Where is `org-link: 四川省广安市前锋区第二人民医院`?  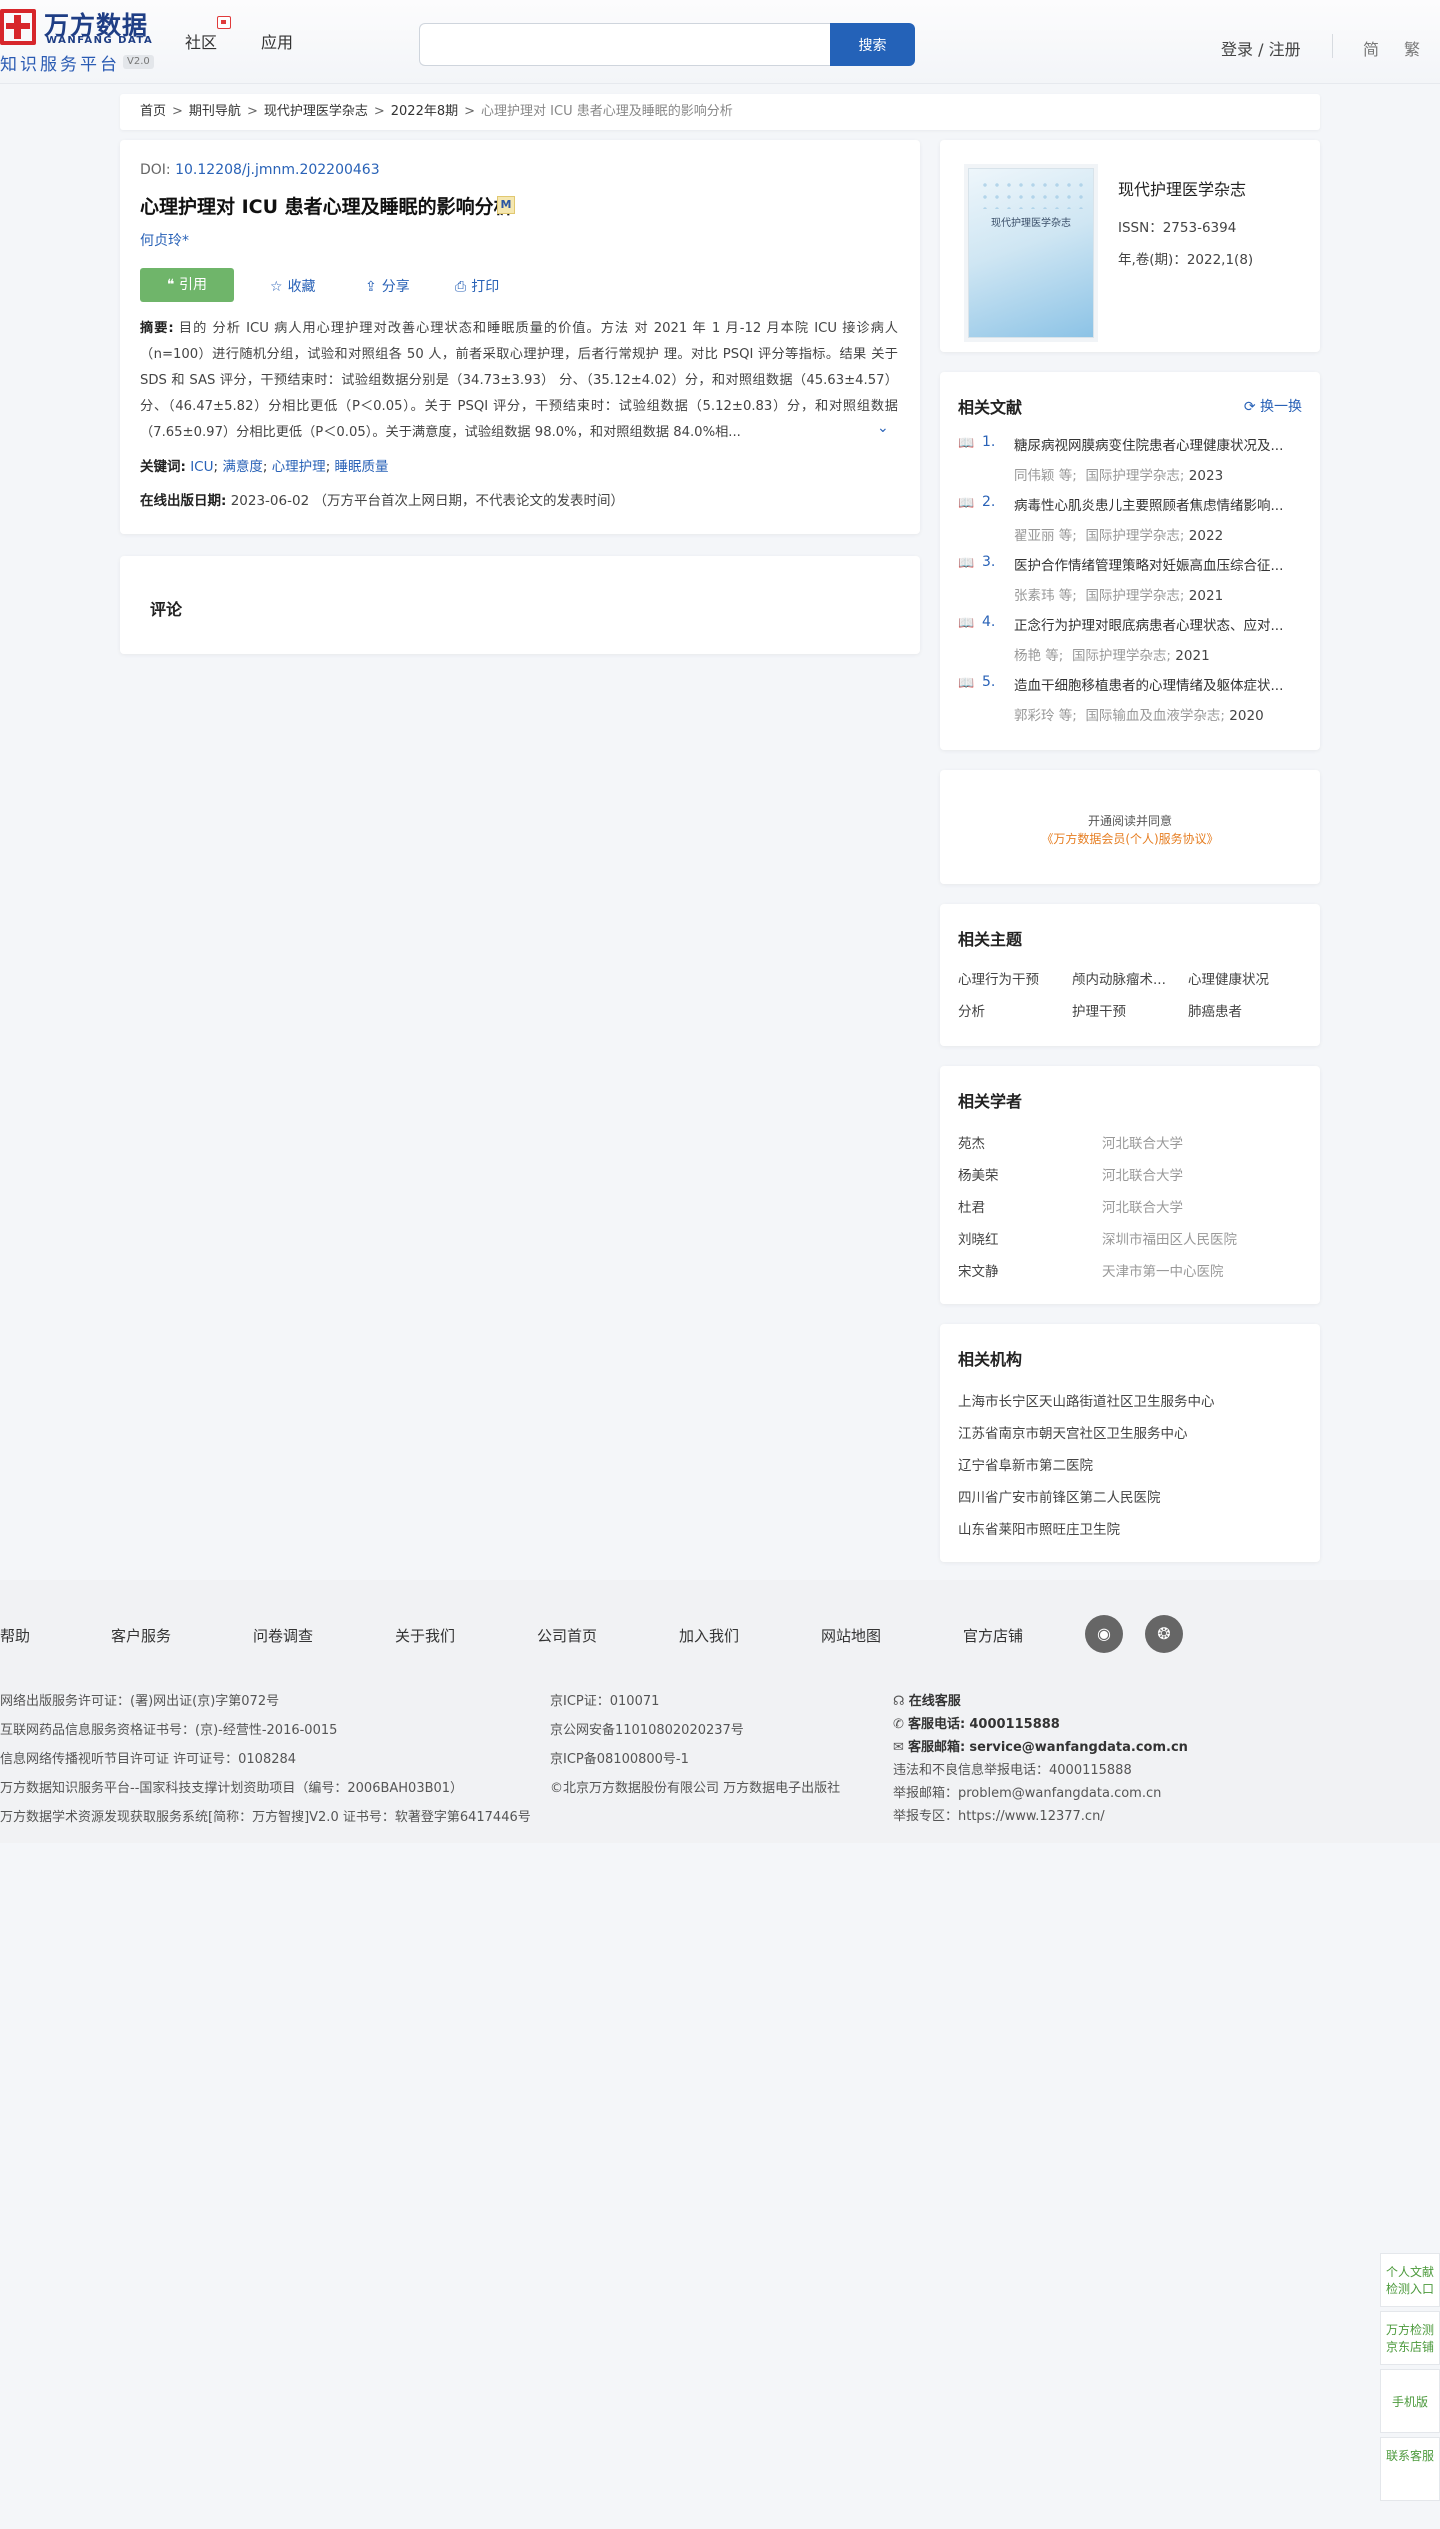
org-link: 四川省广安市前锋区第二人民医院 is located at coordinates (1059, 1496).